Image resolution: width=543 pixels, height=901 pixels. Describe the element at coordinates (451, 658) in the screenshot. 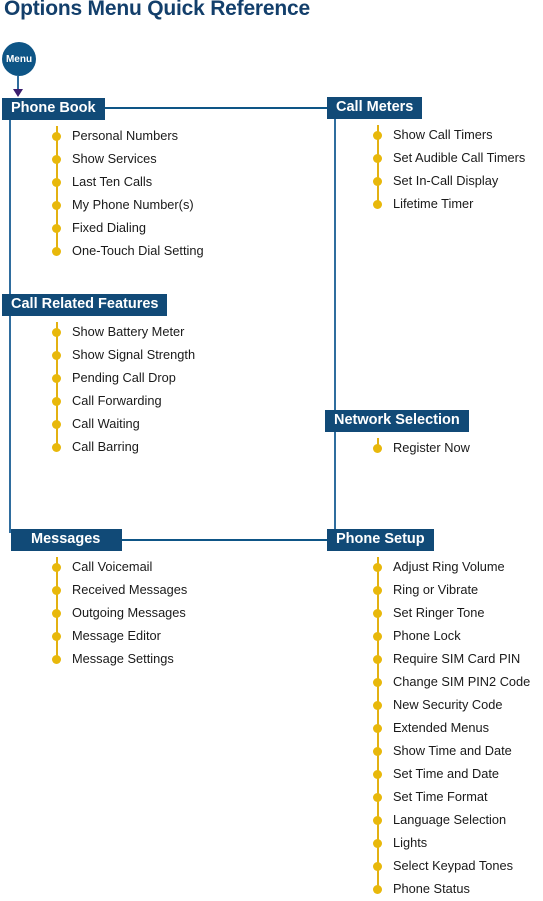

I see `list-item: Require SIM Card PIN` at that location.